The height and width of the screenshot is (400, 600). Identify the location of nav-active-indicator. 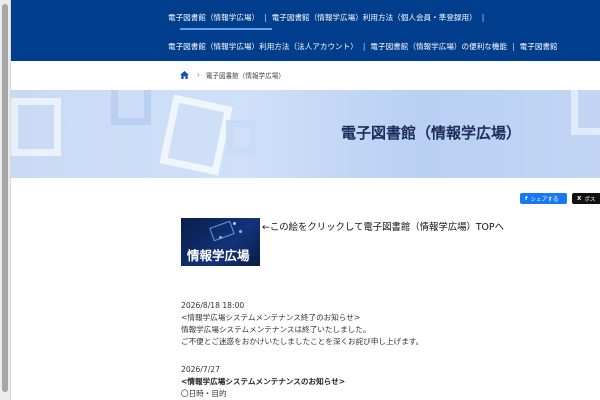
(226, 29).